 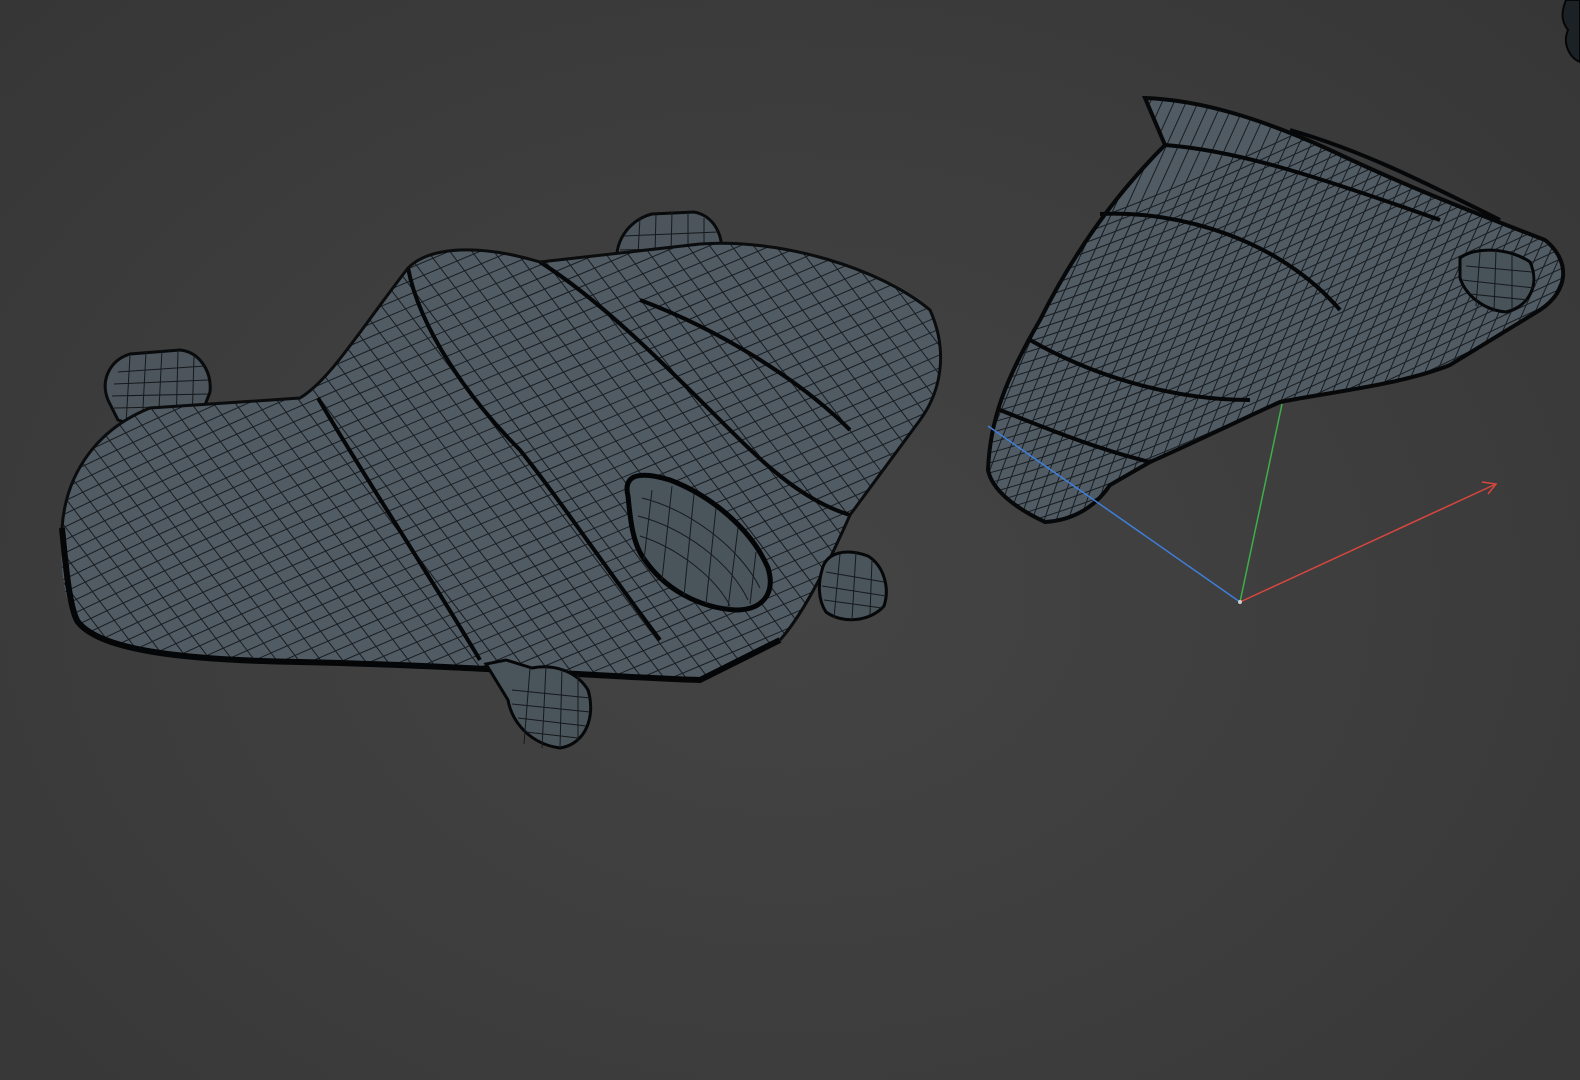 What do you see at coordinates (1570, 32) in the screenshot?
I see `offscreen-object-fragment` at bounding box center [1570, 32].